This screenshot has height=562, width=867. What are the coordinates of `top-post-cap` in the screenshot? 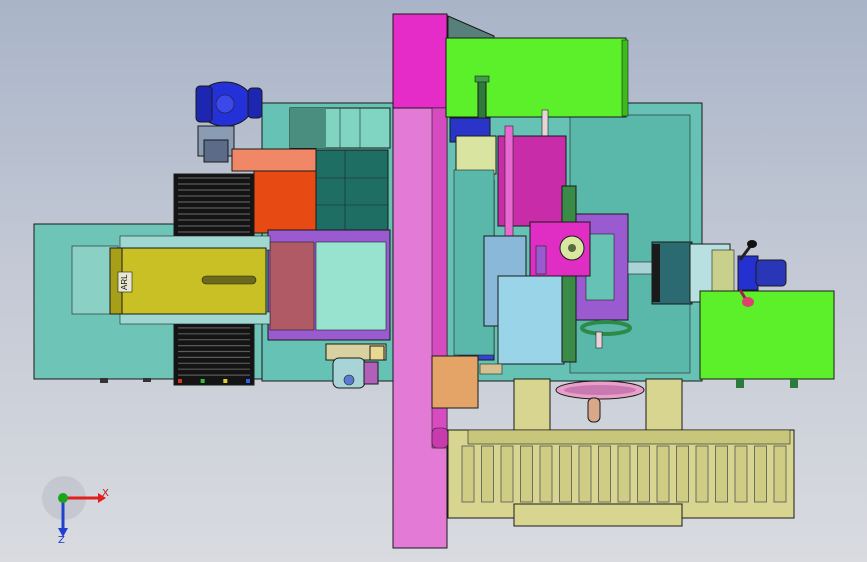 It's located at (482, 79).